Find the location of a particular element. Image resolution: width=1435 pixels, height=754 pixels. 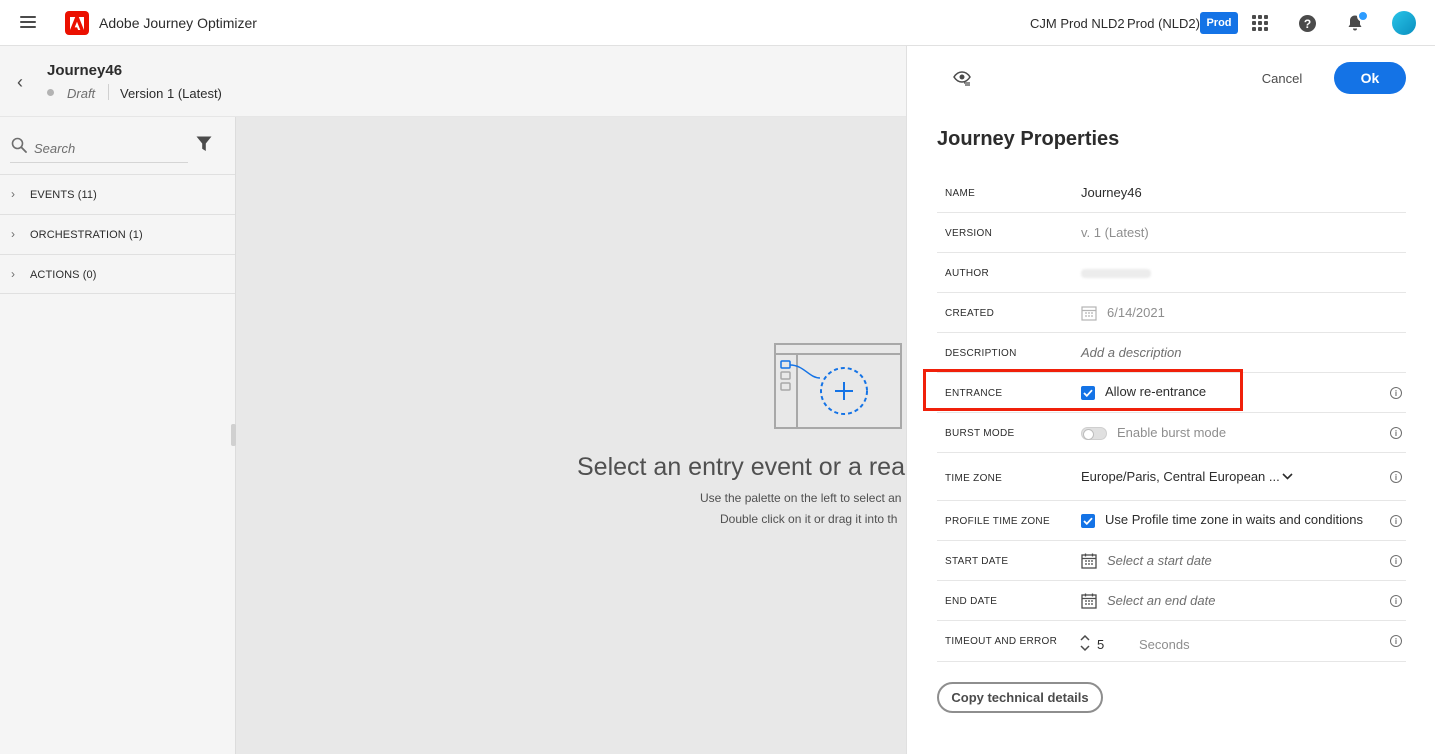

journey-status: Draft is located at coordinates (81, 93).